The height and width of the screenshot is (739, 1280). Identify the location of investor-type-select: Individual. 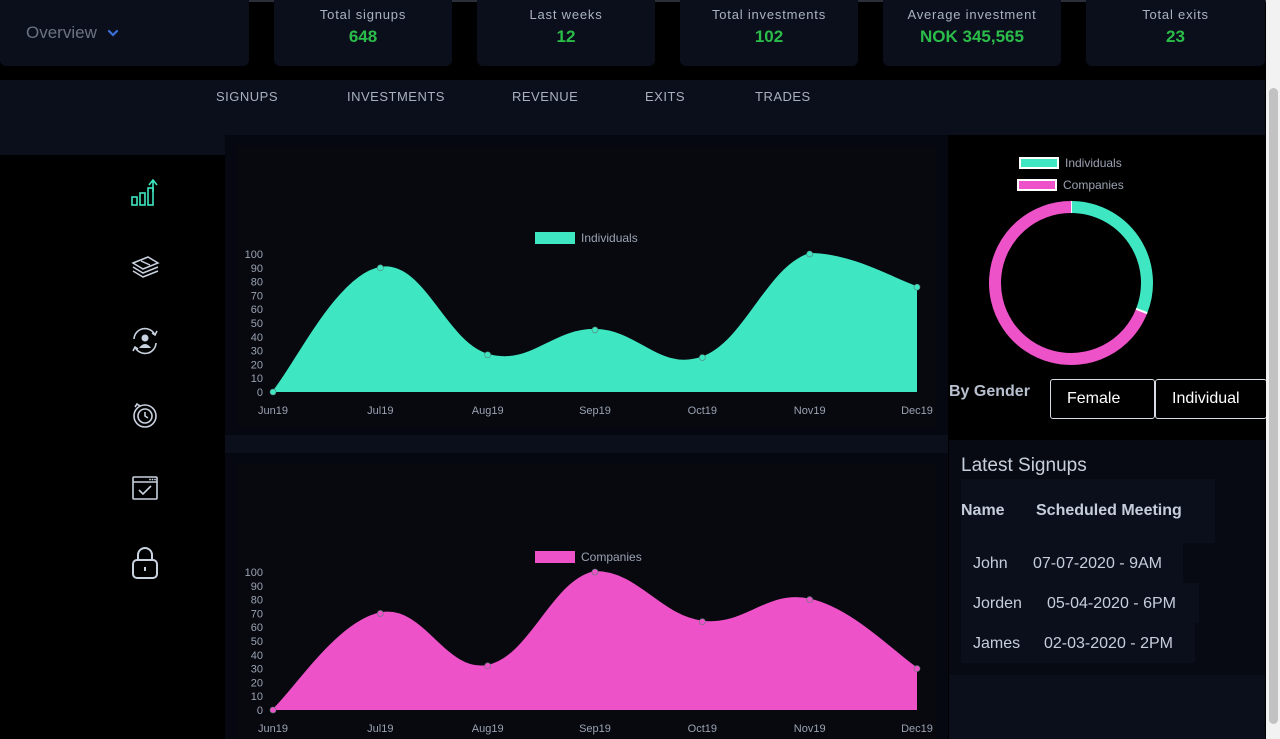
(1211, 399).